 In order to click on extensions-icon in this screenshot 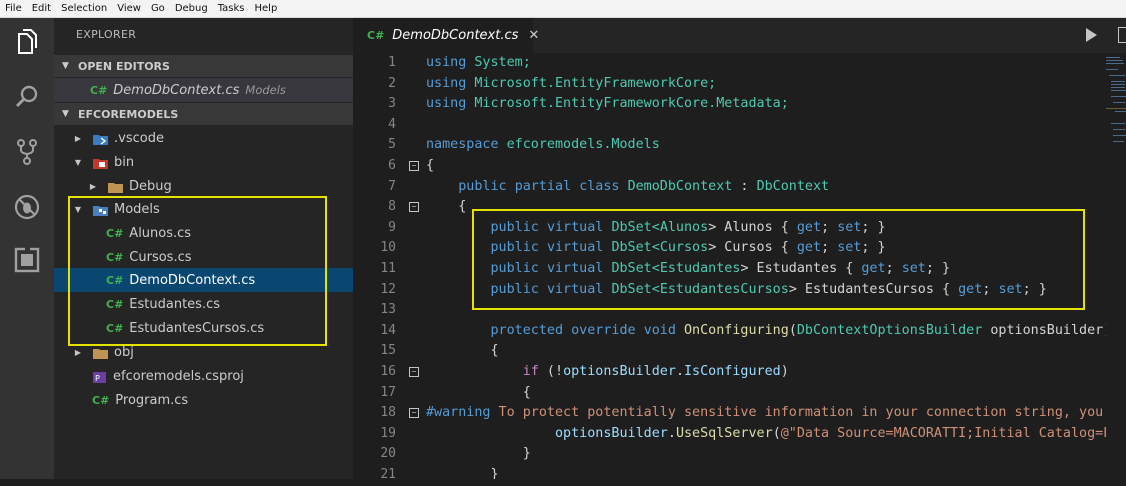, I will do `click(27, 260)`.